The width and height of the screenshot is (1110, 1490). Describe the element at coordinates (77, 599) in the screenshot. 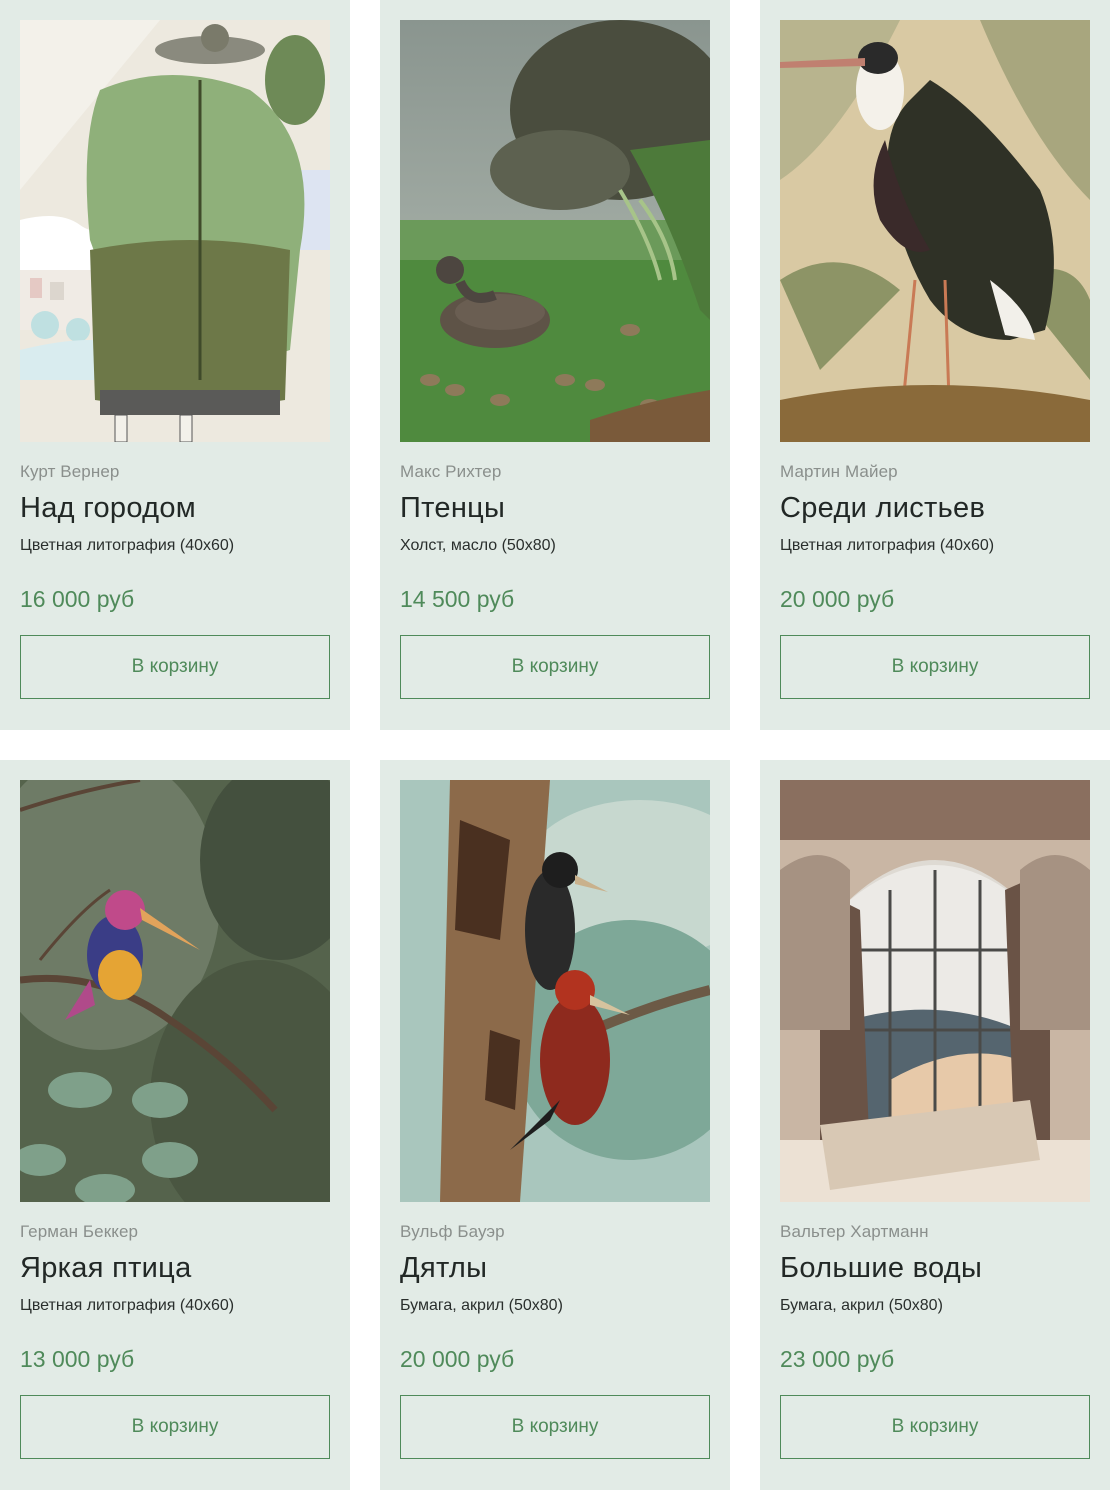

I see `artwork-price: 16 000 руб` at that location.